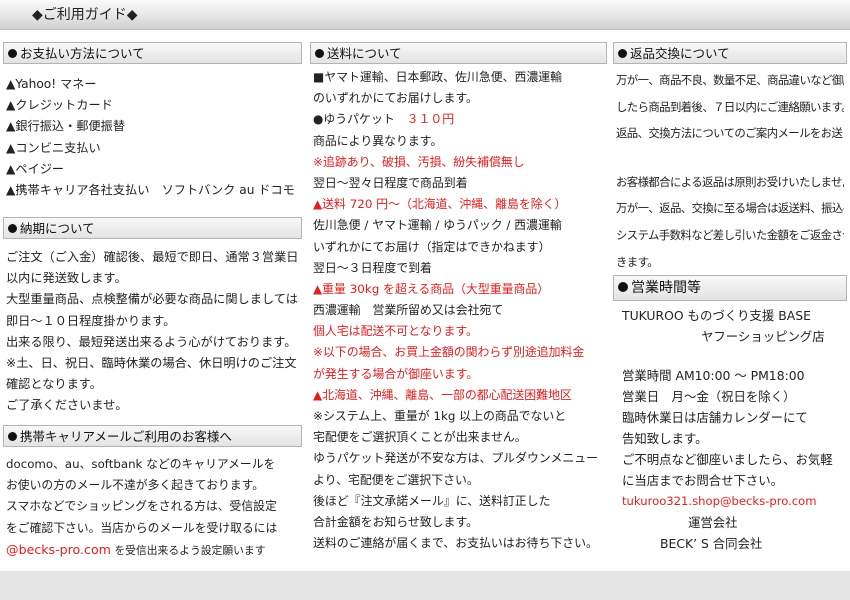 The height and width of the screenshot is (600, 850). What do you see at coordinates (54, 384) in the screenshot?
I see `delivery-line: 確認となります。` at bounding box center [54, 384].